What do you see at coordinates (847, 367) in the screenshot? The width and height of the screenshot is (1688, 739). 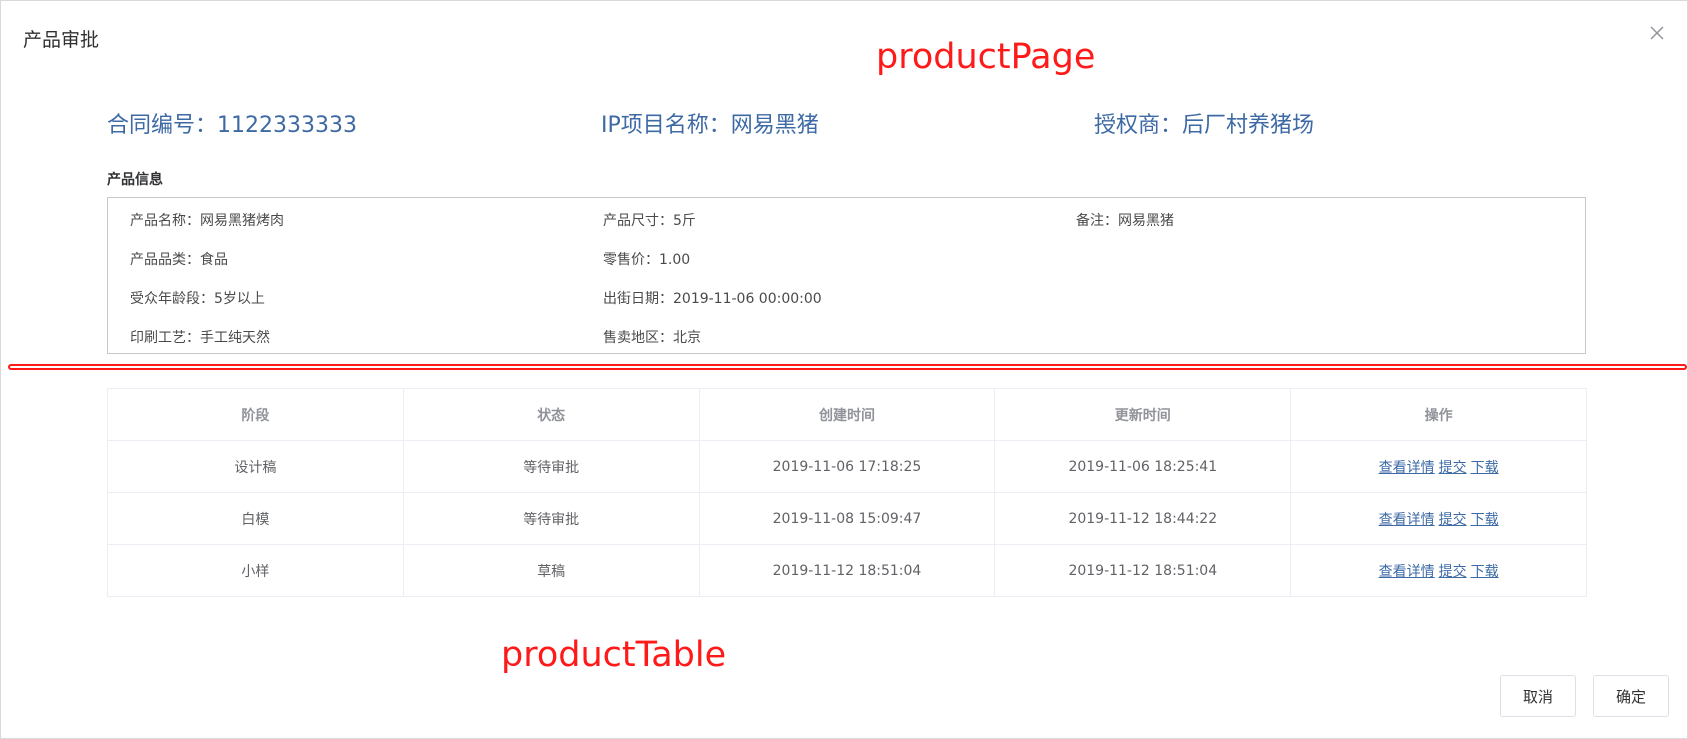 I see `annotation-divider` at bounding box center [847, 367].